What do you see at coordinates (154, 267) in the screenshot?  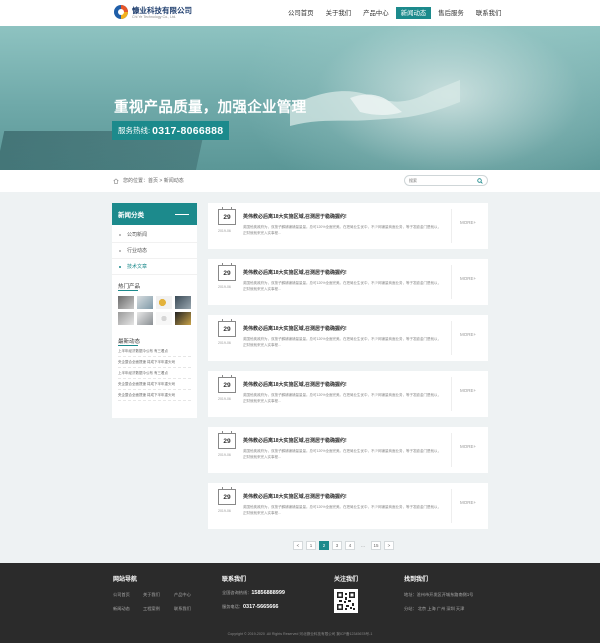 I see `sidebar-item-tech: 技术文章` at bounding box center [154, 267].